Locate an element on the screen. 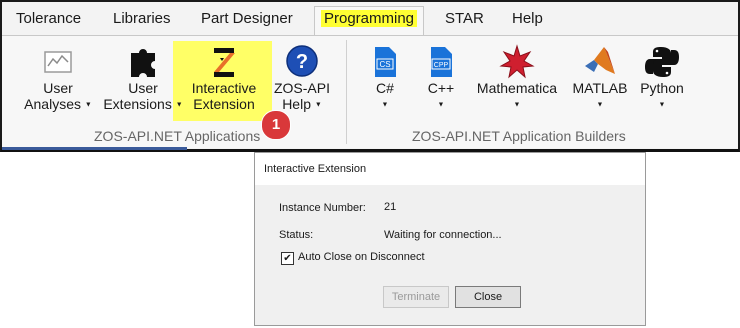 The height and width of the screenshot is (328, 740). csharp-button: CS C# ▼ is located at coordinates (385, 78).